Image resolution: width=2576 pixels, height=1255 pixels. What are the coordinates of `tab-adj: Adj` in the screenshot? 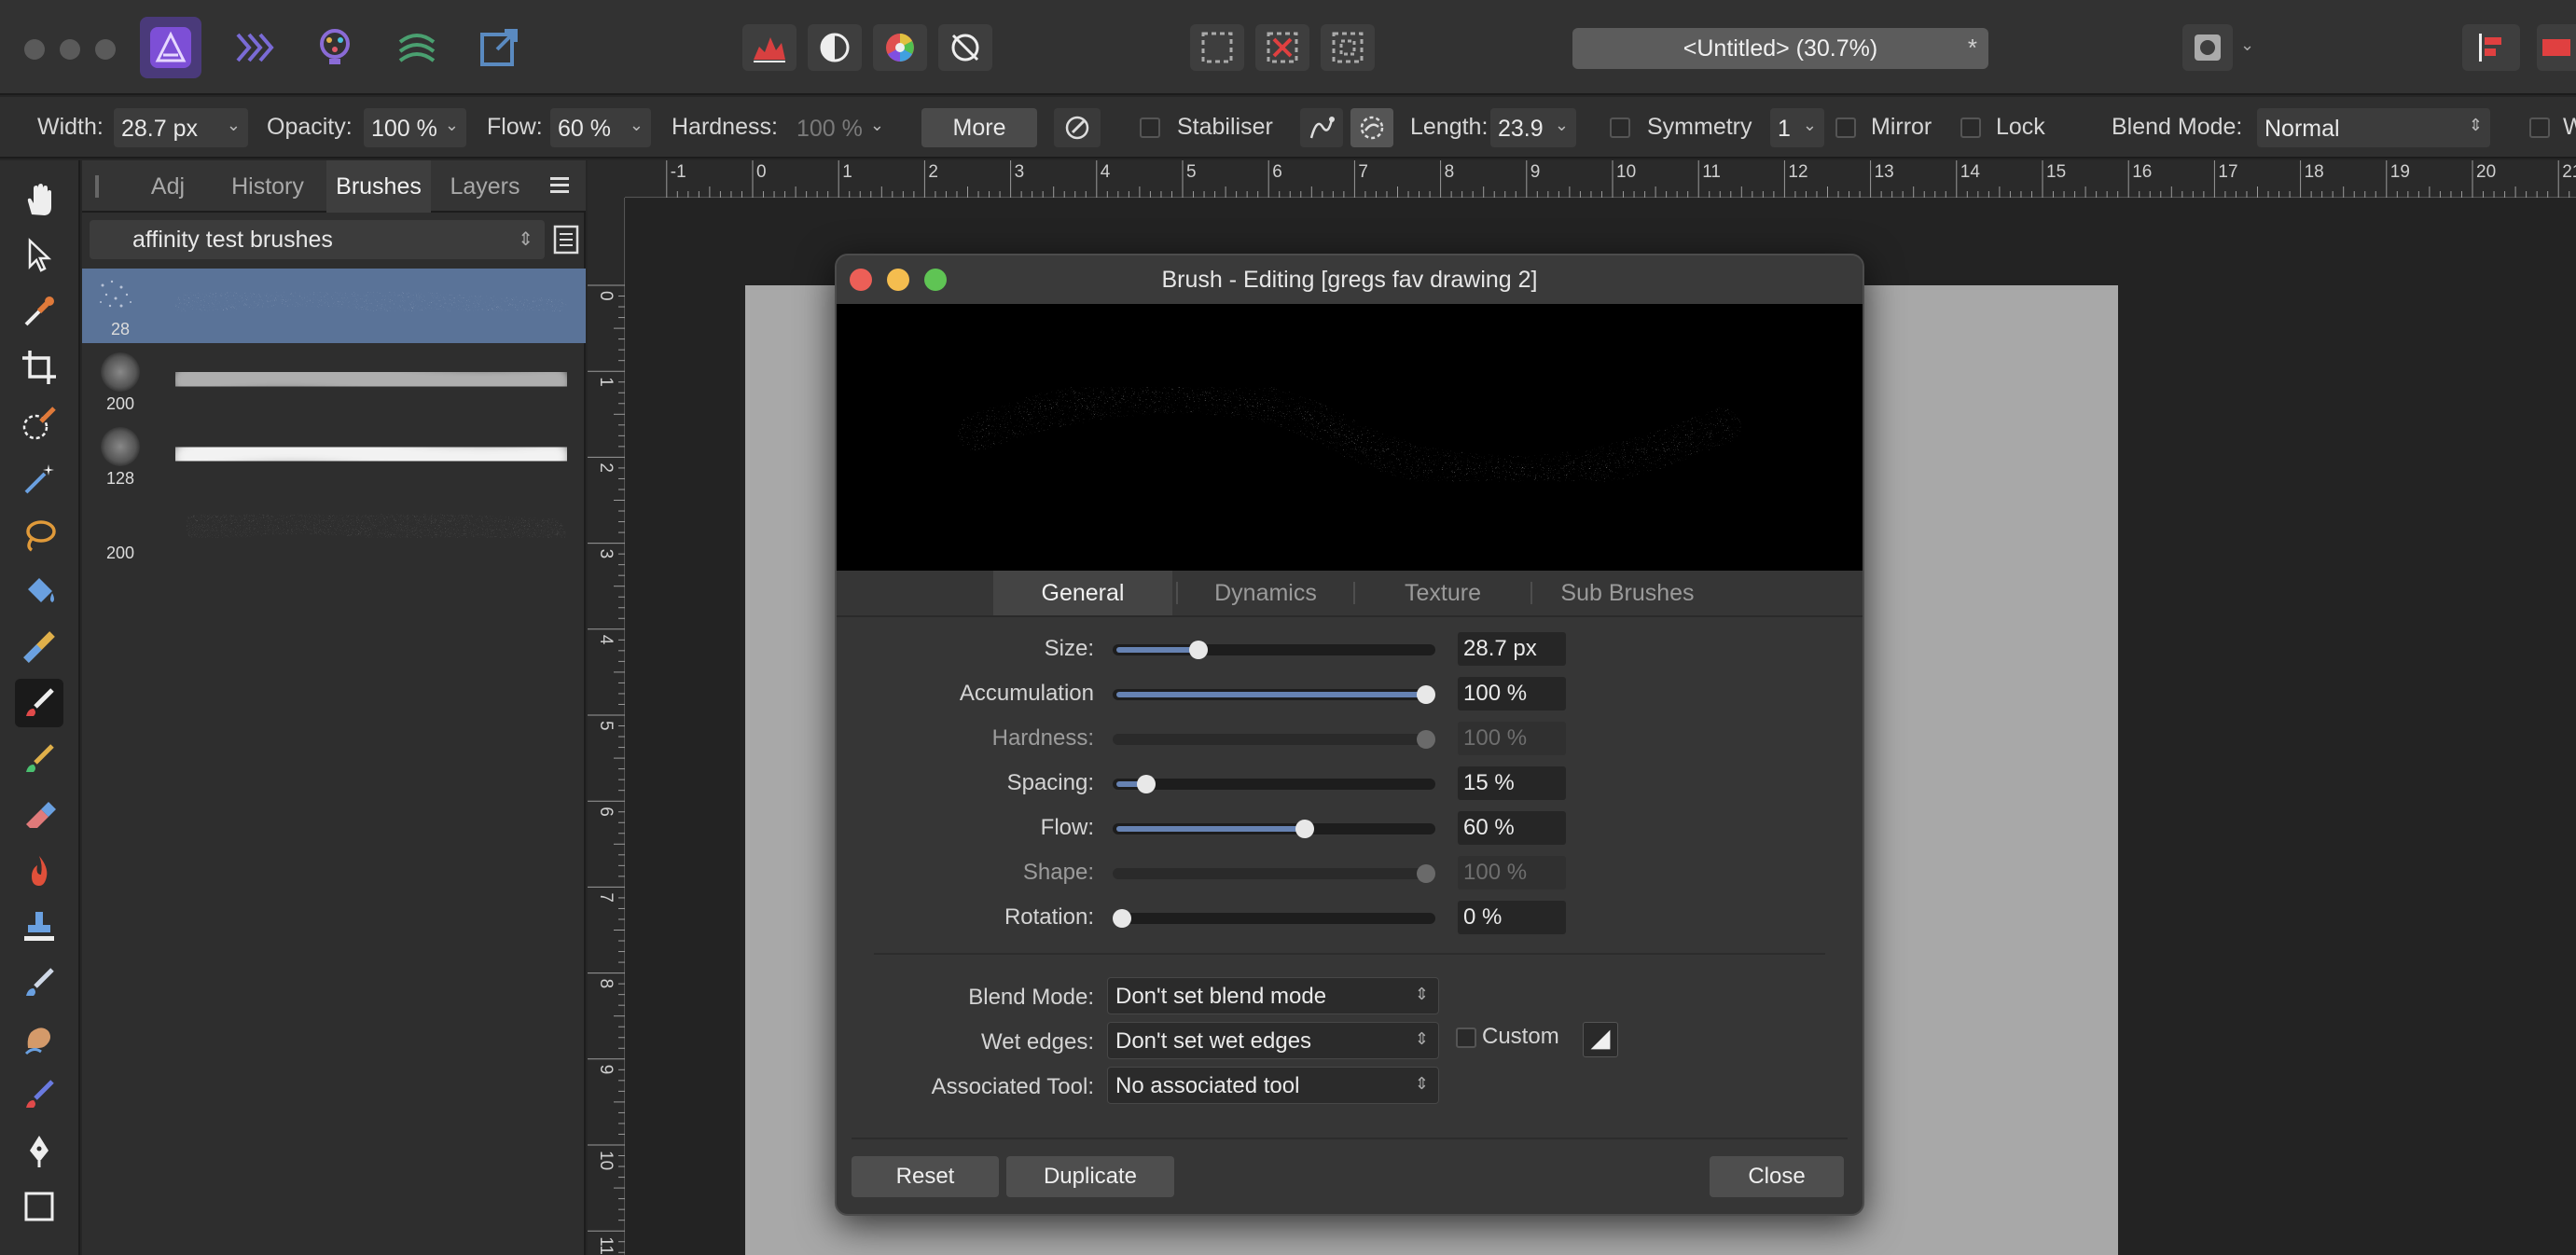 It's located at (168, 187).